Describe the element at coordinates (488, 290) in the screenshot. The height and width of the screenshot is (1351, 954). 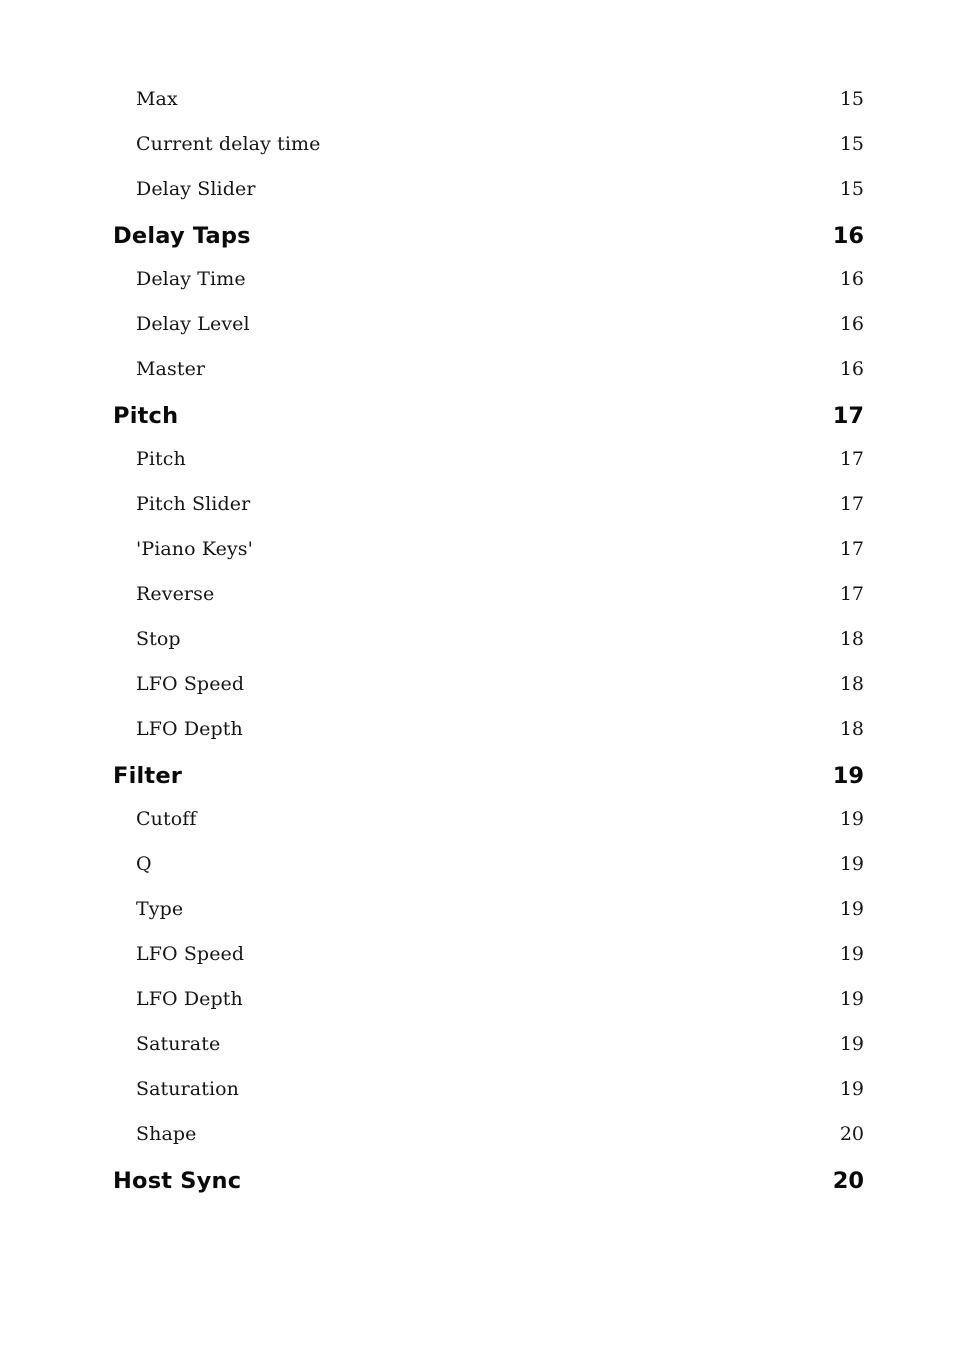
I see `toc-entry-row: Delay Time 16` at that location.